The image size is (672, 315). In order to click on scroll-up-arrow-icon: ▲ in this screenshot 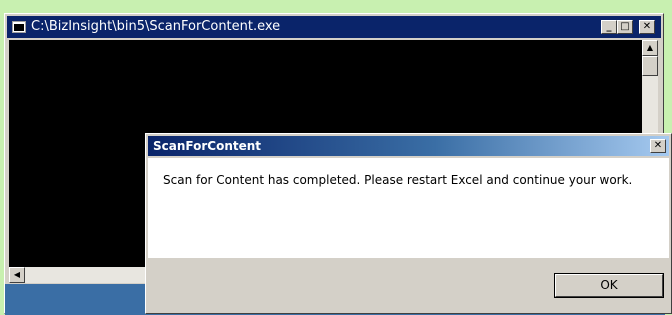, I will do `click(650, 48)`.